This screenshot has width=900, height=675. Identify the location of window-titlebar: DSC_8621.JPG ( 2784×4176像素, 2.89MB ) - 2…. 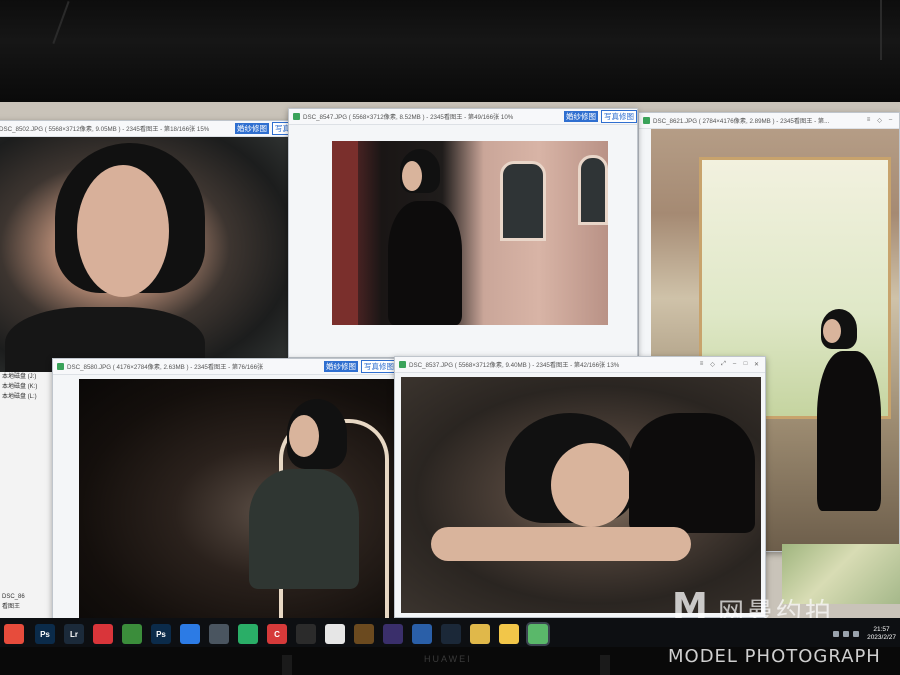
(769, 121).